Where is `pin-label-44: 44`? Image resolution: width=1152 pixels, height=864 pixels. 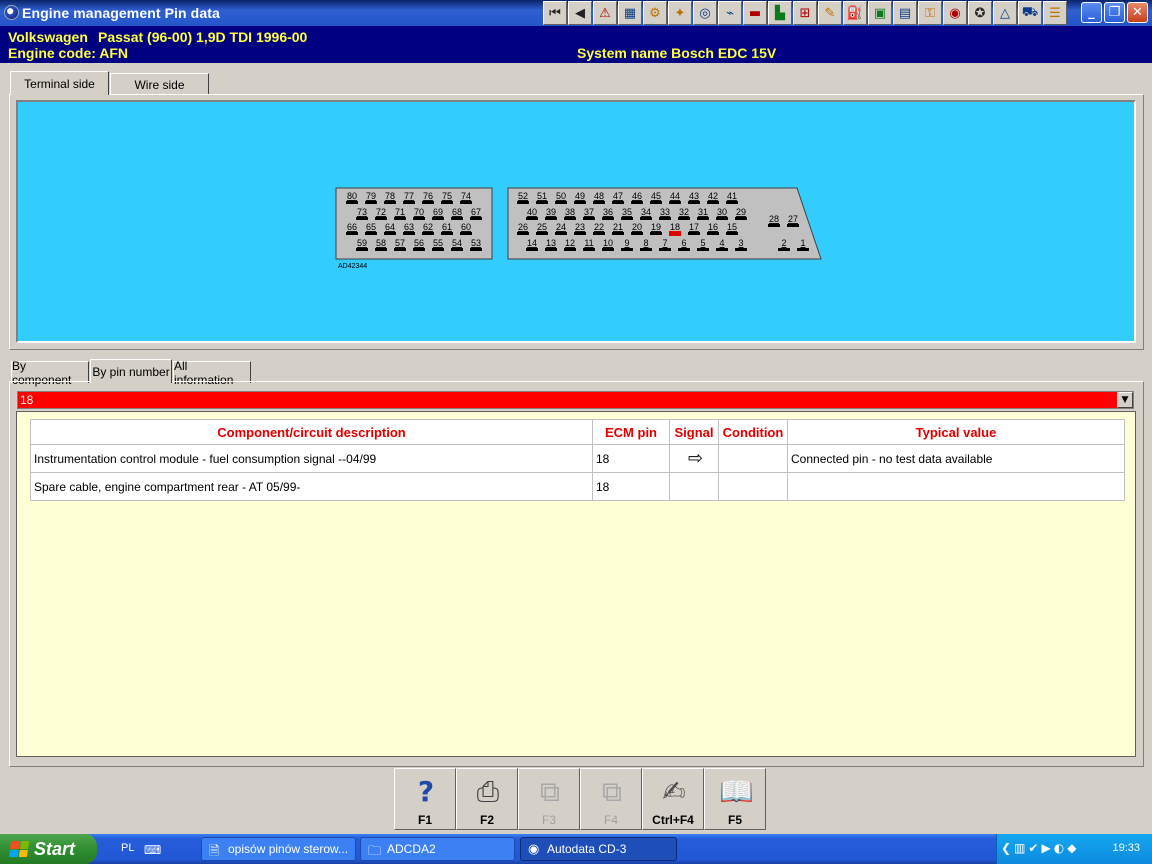
pin-label-44: 44 is located at coordinates (675, 196).